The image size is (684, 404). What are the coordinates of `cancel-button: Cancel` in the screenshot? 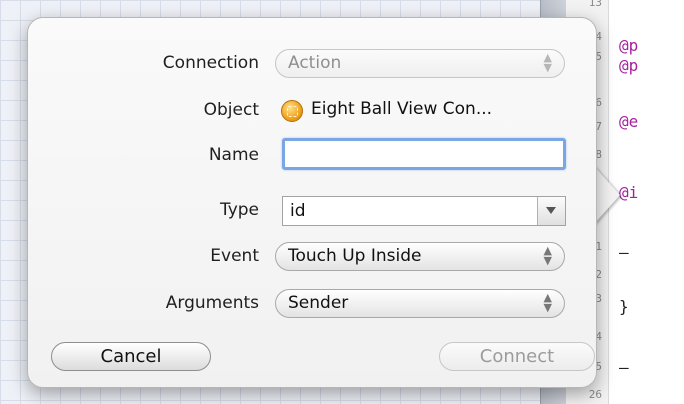 It's located at (131, 356).